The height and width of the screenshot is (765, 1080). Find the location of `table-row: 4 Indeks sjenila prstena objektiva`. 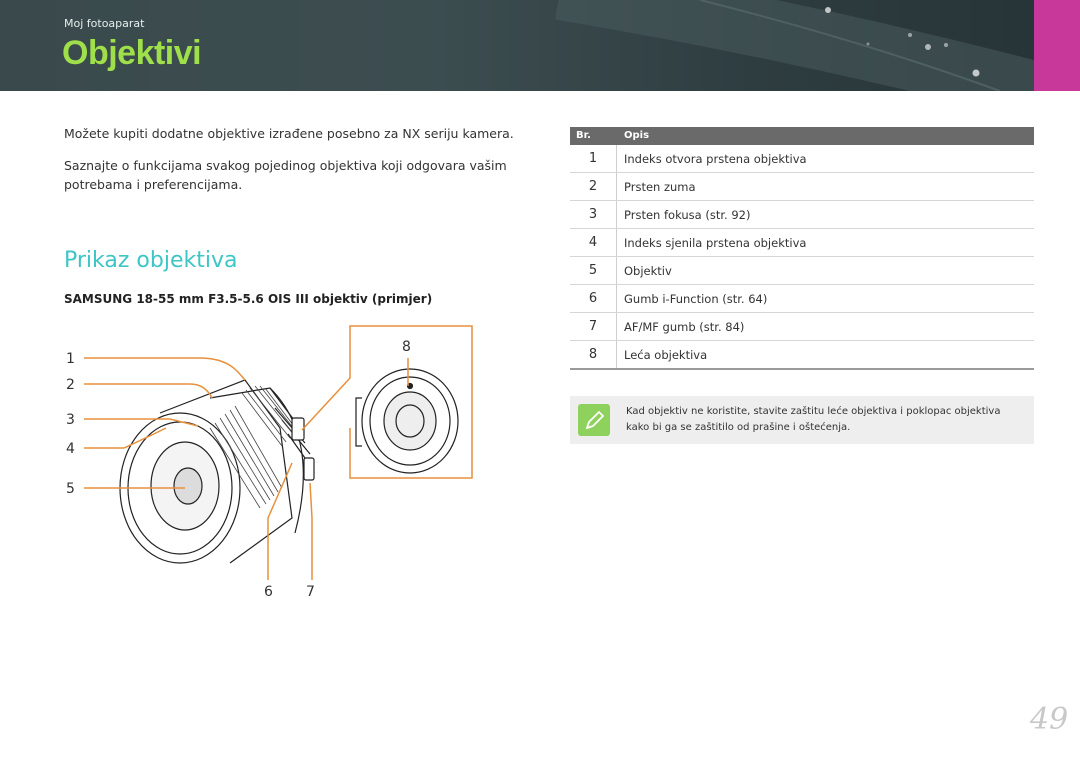

table-row: 4 Indeks sjenila prstena objektiva is located at coordinates (802, 243).